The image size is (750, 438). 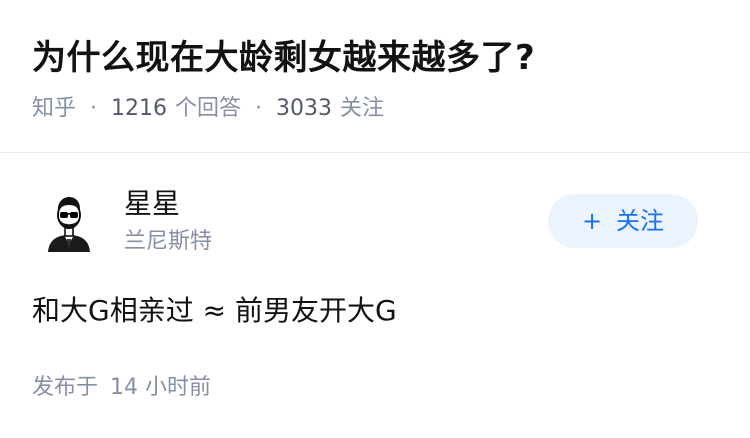 I want to click on author-name: 星星, so click(x=152, y=204).